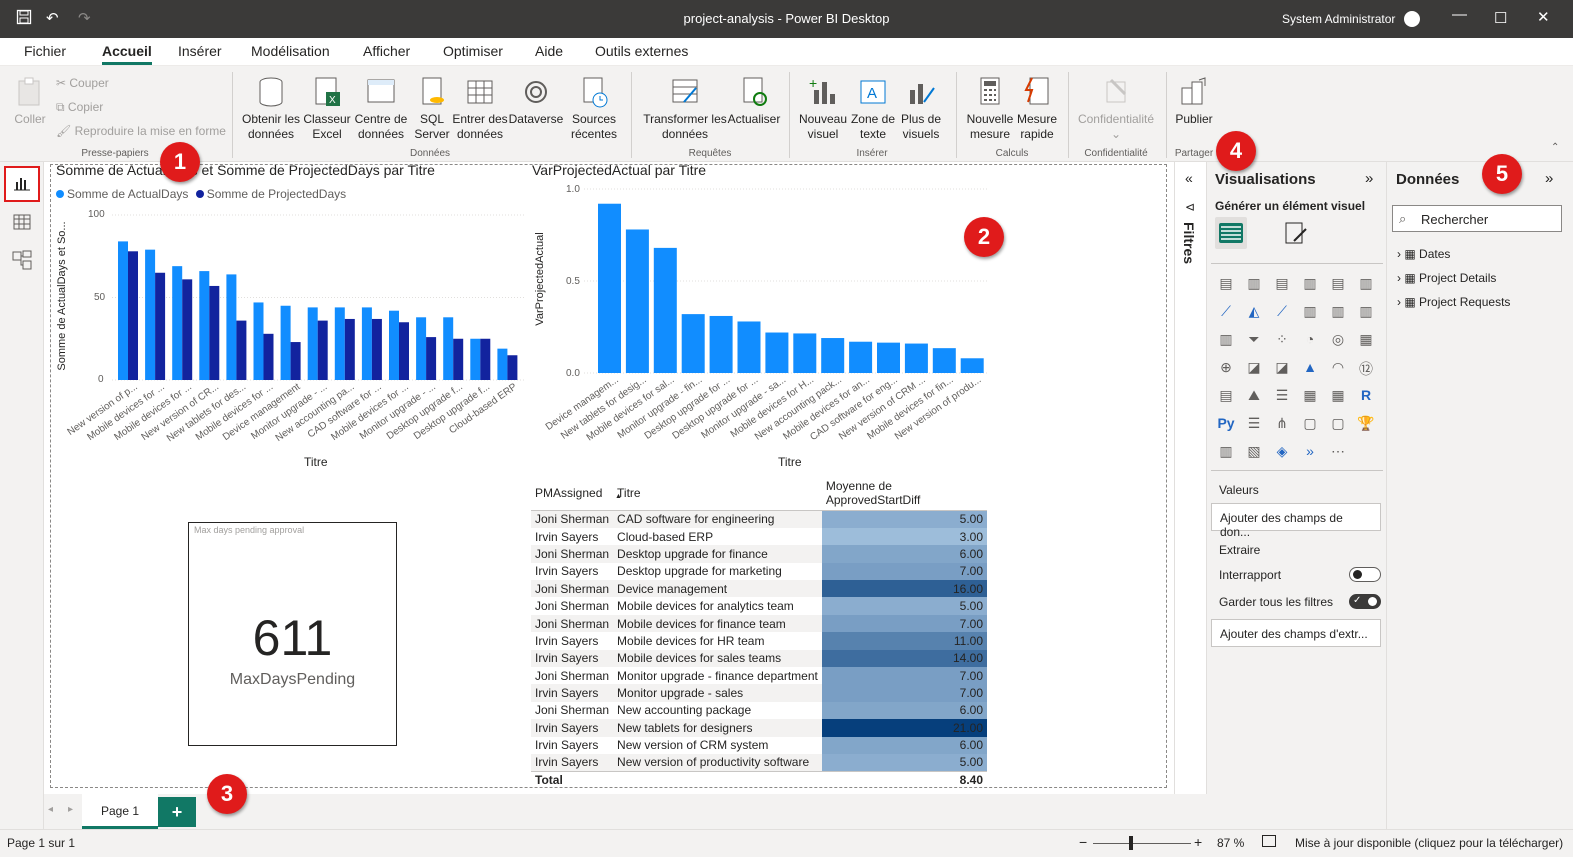  Describe the element at coordinates (1231, 233) in the screenshot. I see `build-visual-tab` at that location.